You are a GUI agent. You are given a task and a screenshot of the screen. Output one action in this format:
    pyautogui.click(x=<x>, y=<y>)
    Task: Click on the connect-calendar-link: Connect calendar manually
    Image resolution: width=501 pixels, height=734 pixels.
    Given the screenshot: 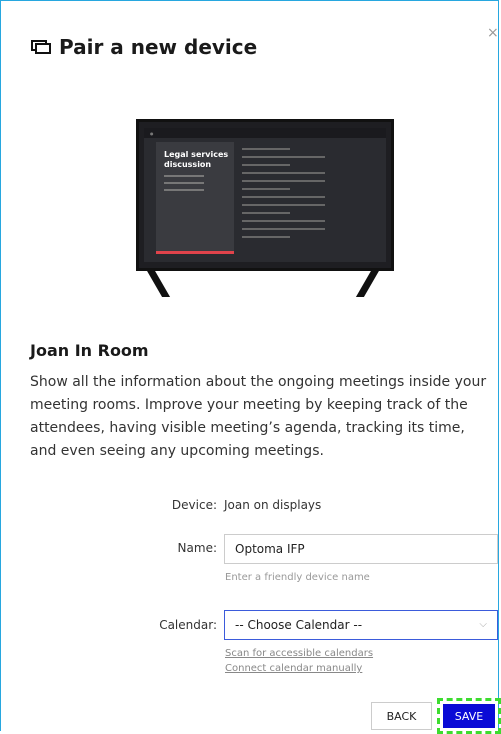 What is the action you would take?
    pyautogui.click(x=293, y=668)
    